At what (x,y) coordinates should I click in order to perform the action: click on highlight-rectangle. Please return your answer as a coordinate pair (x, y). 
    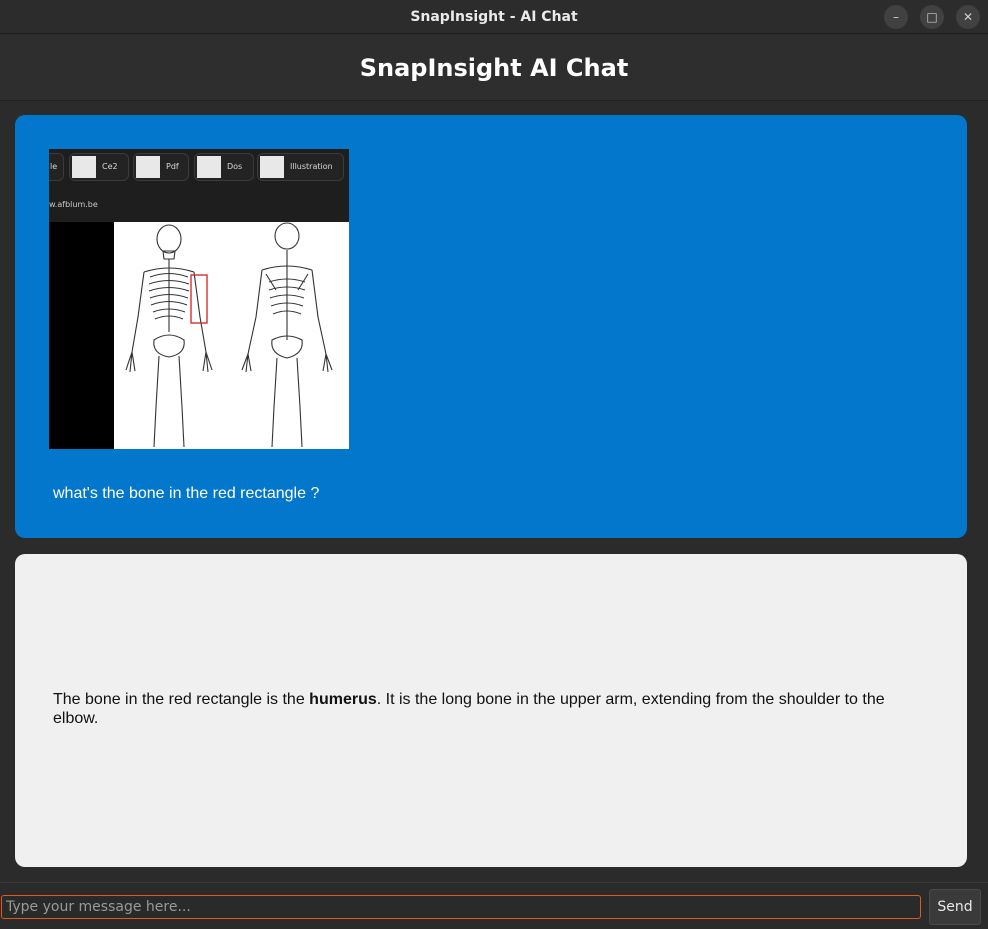
    Looking at the image, I should click on (199, 299).